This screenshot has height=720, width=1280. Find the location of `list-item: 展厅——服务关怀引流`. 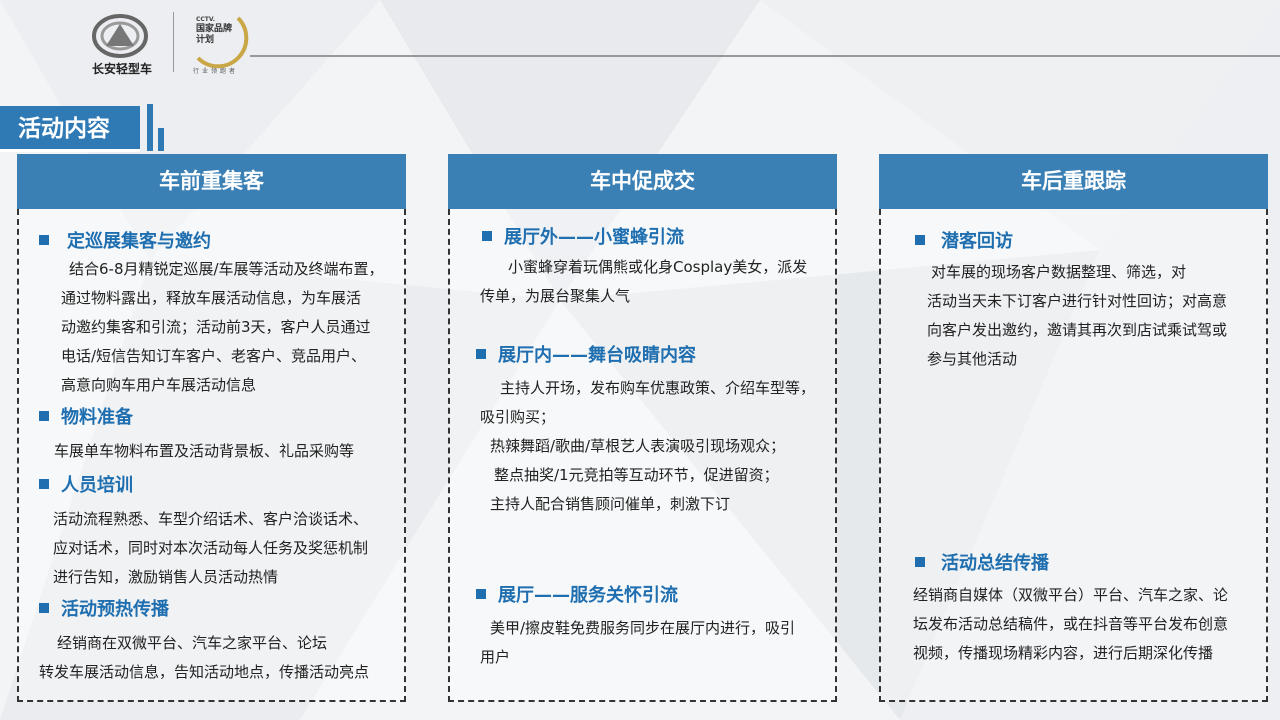

list-item: 展厅——服务关怀引流 is located at coordinates (577, 596).